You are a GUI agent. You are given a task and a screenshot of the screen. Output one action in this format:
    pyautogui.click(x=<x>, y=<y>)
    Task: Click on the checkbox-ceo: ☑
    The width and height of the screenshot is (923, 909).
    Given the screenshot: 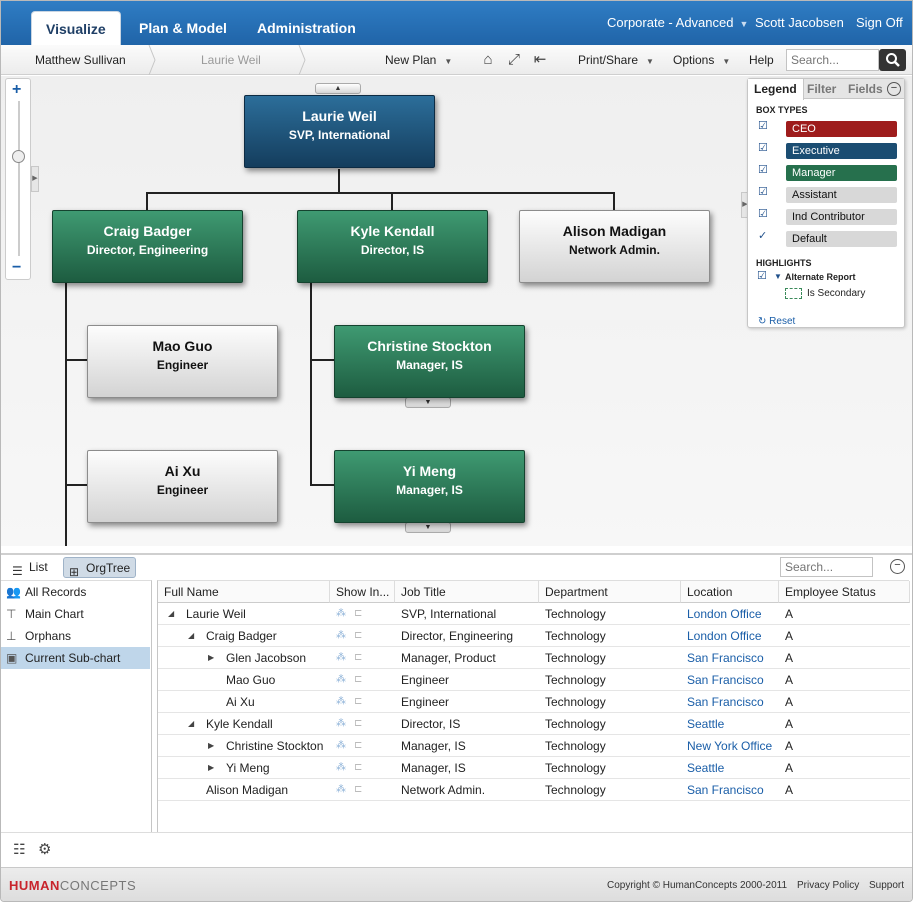 What is the action you would take?
    pyautogui.click(x=763, y=126)
    